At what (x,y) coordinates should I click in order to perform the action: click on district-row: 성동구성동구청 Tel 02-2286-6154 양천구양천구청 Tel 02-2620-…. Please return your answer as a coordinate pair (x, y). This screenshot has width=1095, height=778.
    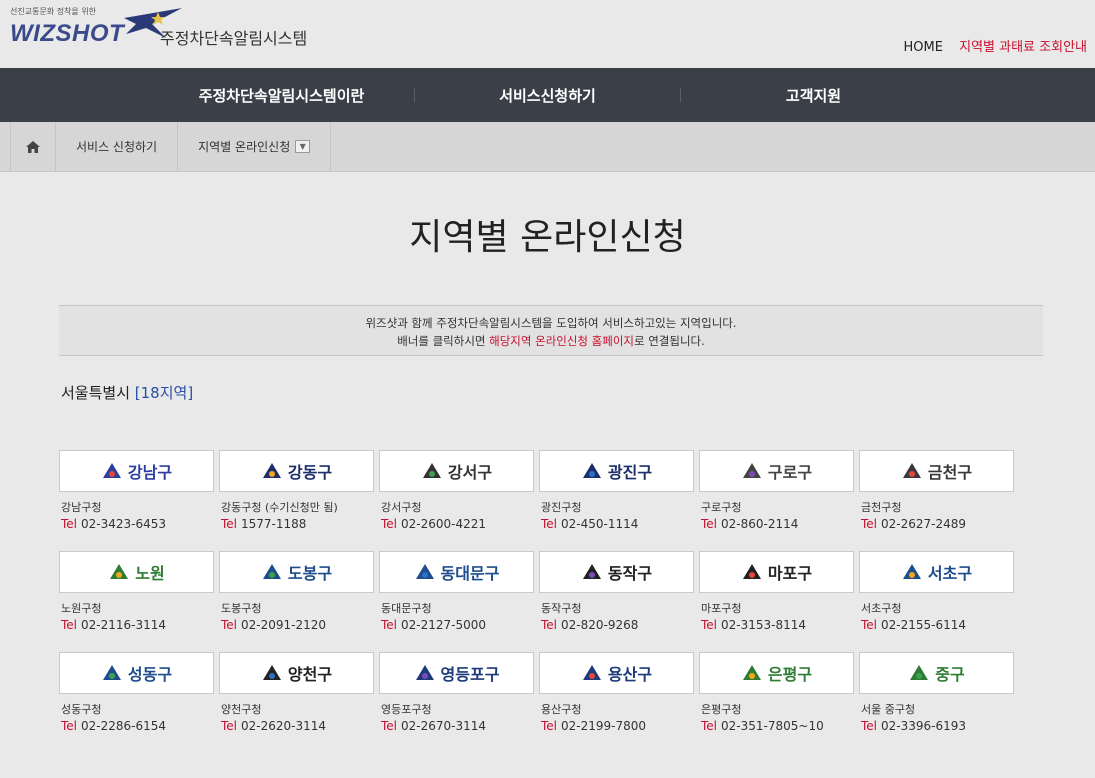
    Looking at the image, I should click on (539, 702).